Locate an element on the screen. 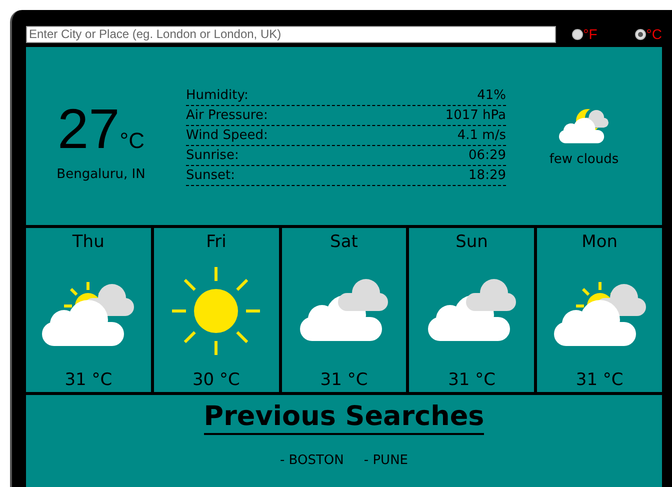  detail-value: 41% is located at coordinates (491, 96).